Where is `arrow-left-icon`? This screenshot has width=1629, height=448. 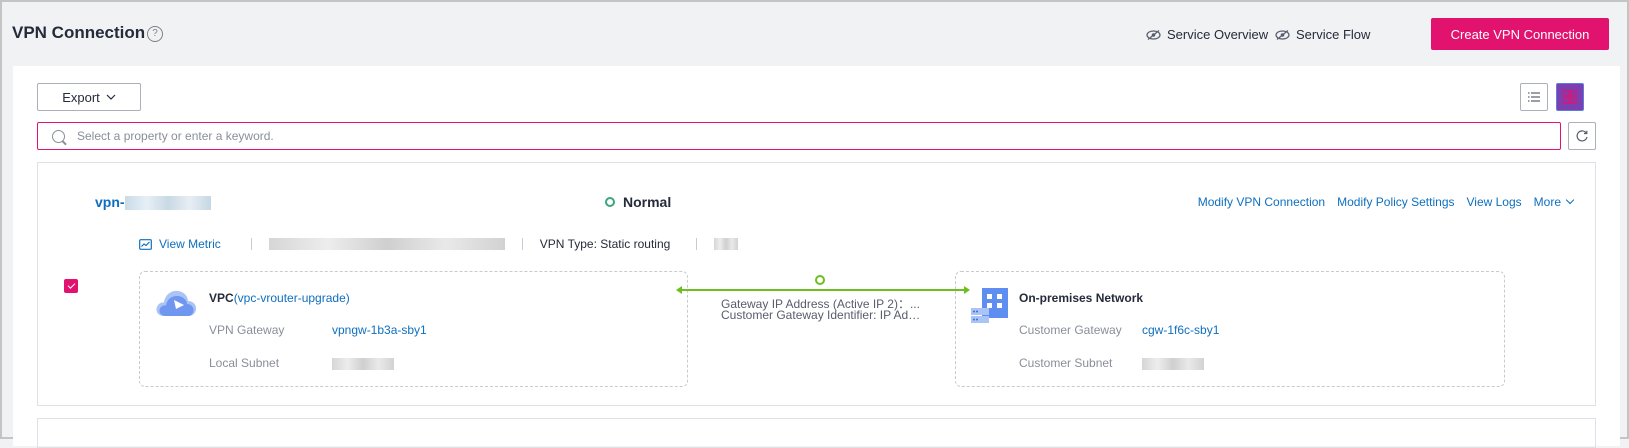
arrow-left-icon is located at coordinates (679, 290).